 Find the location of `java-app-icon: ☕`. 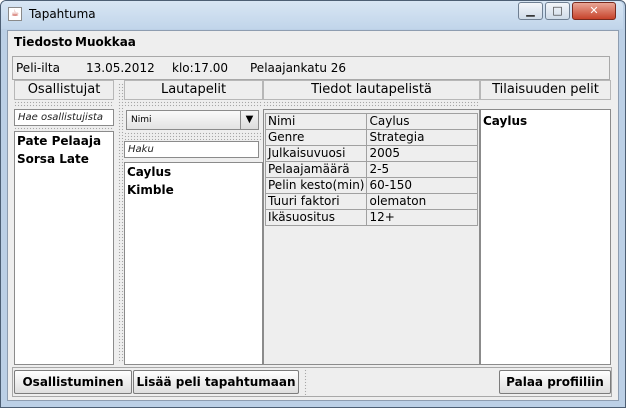

java-app-icon: ☕ is located at coordinates (15, 14).